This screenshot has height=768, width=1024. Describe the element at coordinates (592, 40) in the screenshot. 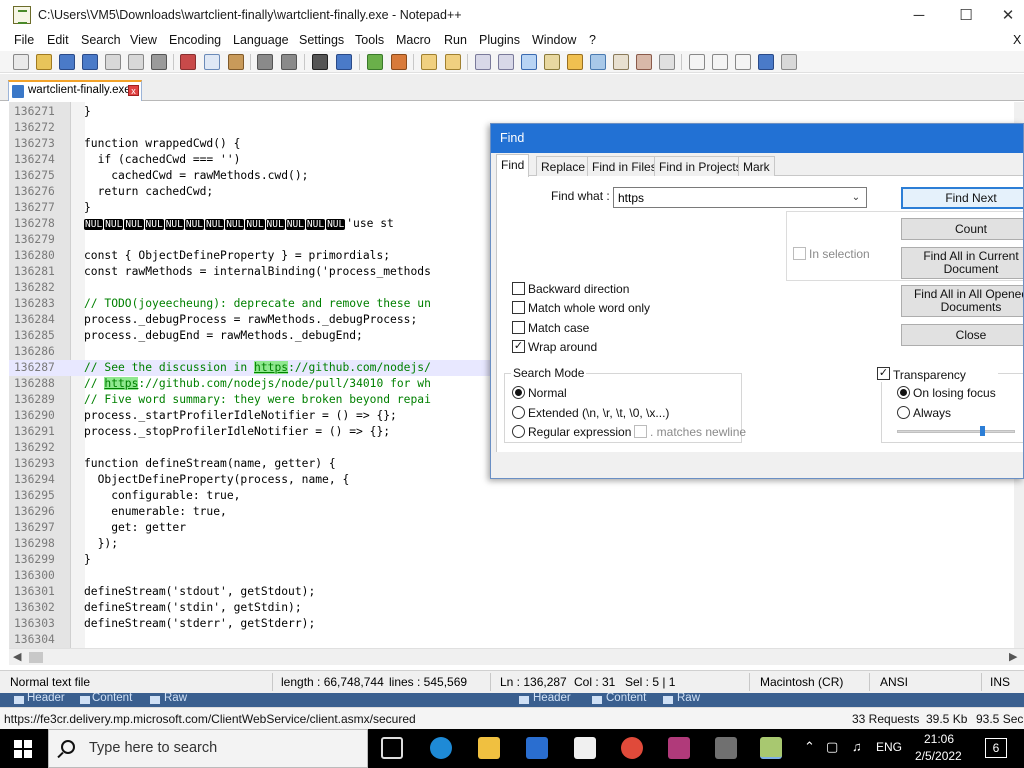

I see `menu-help: ?` at that location.